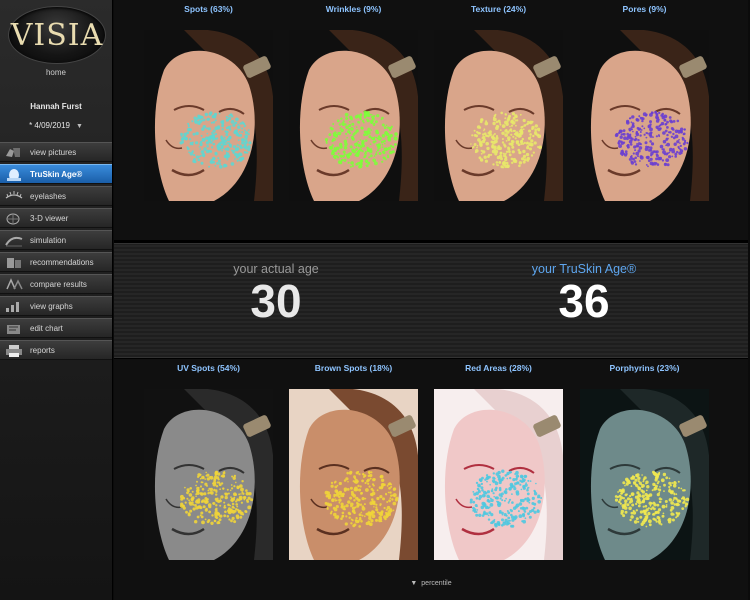  I want to click on nav-item-truskin-age: TruSkin Age®, so click(56, 174).